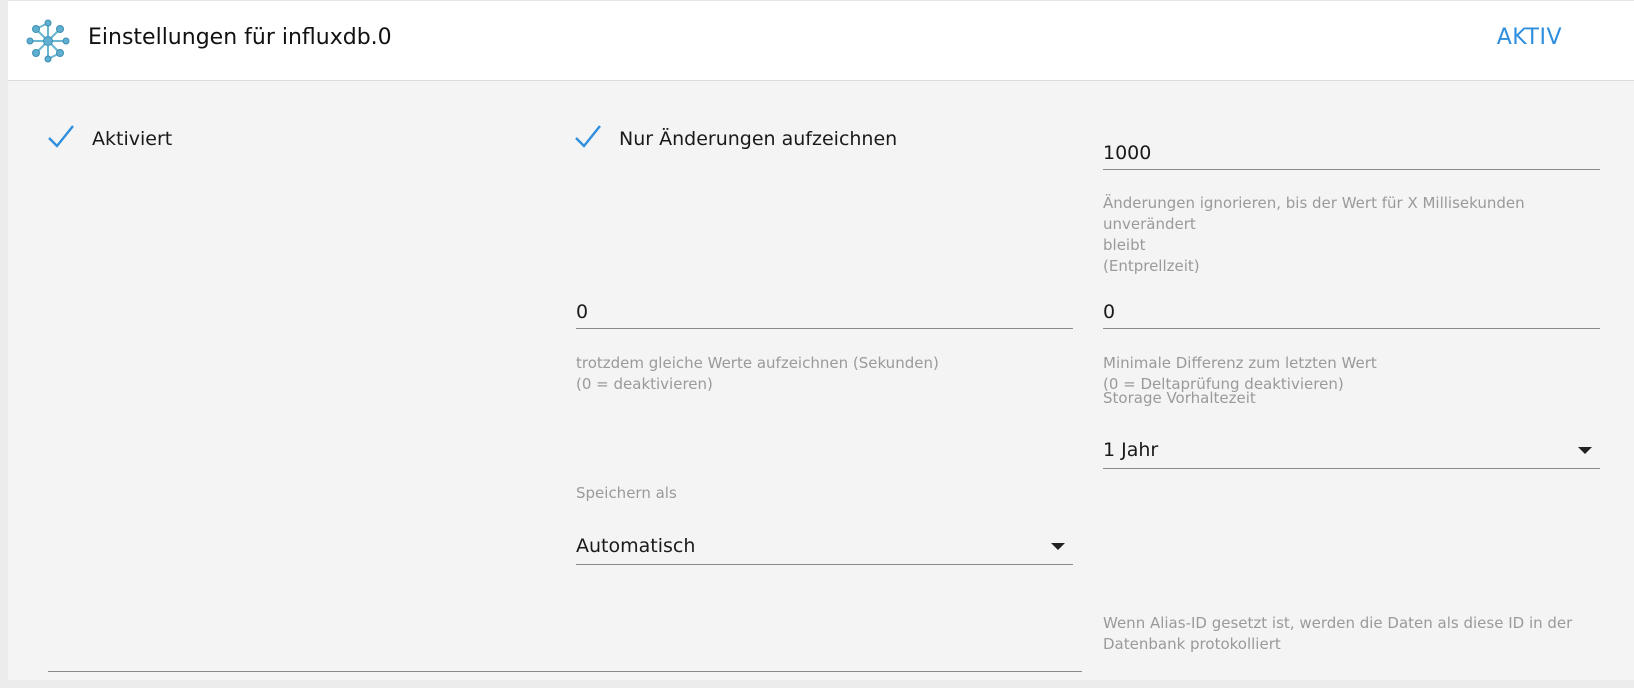 This screenshot has height=688, width=1634. What do you see at coordinates (48, 41) in the screenshot?
I see `influxdb-molecule-icon` at bounding box center [48, 41].